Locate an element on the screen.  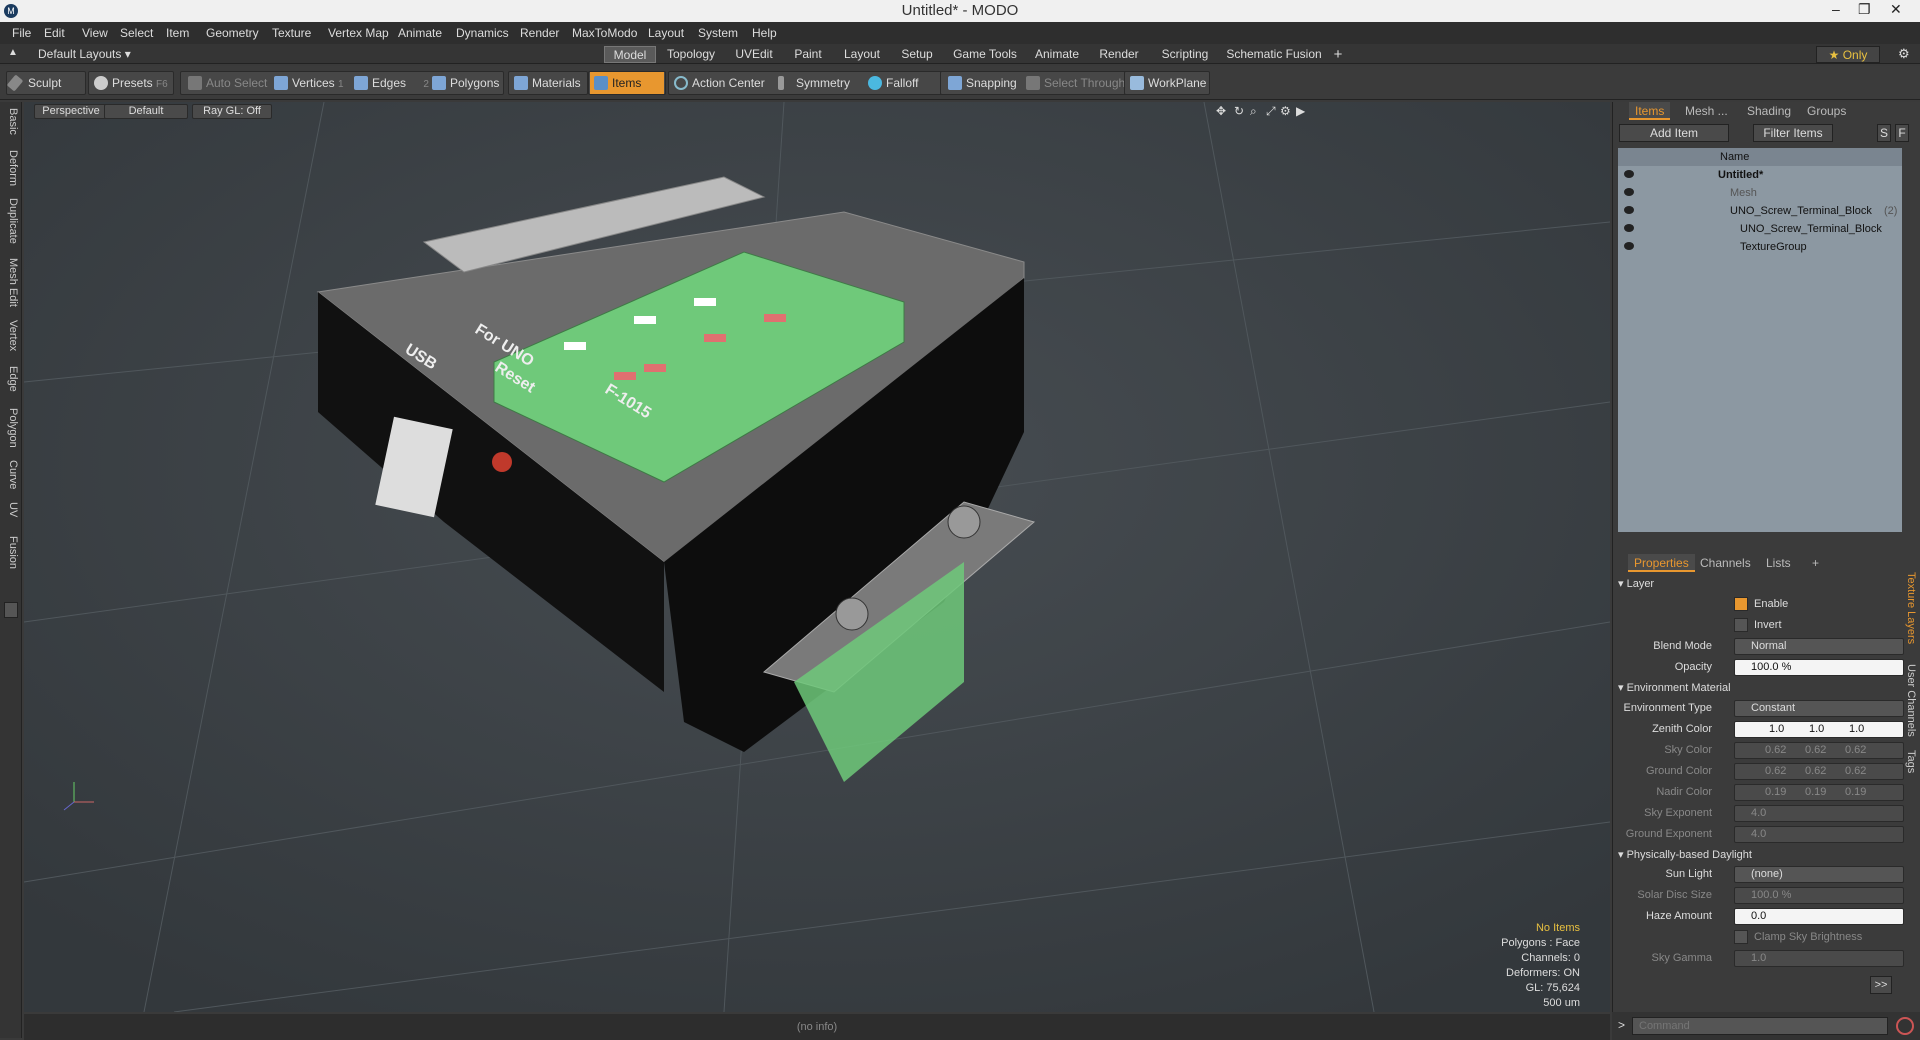
auto-select-button: Auto Select is located at coordinates (225, 83).